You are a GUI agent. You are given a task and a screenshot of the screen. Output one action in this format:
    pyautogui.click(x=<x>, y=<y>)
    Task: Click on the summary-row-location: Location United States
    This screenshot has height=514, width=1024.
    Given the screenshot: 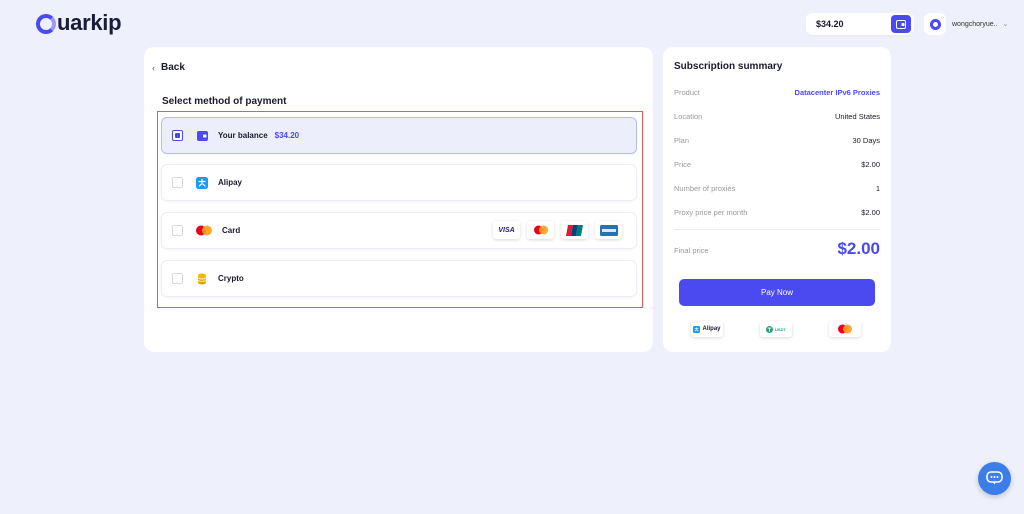 What is the action you would take?
    pyautogui.click(x=777, y=116)
    